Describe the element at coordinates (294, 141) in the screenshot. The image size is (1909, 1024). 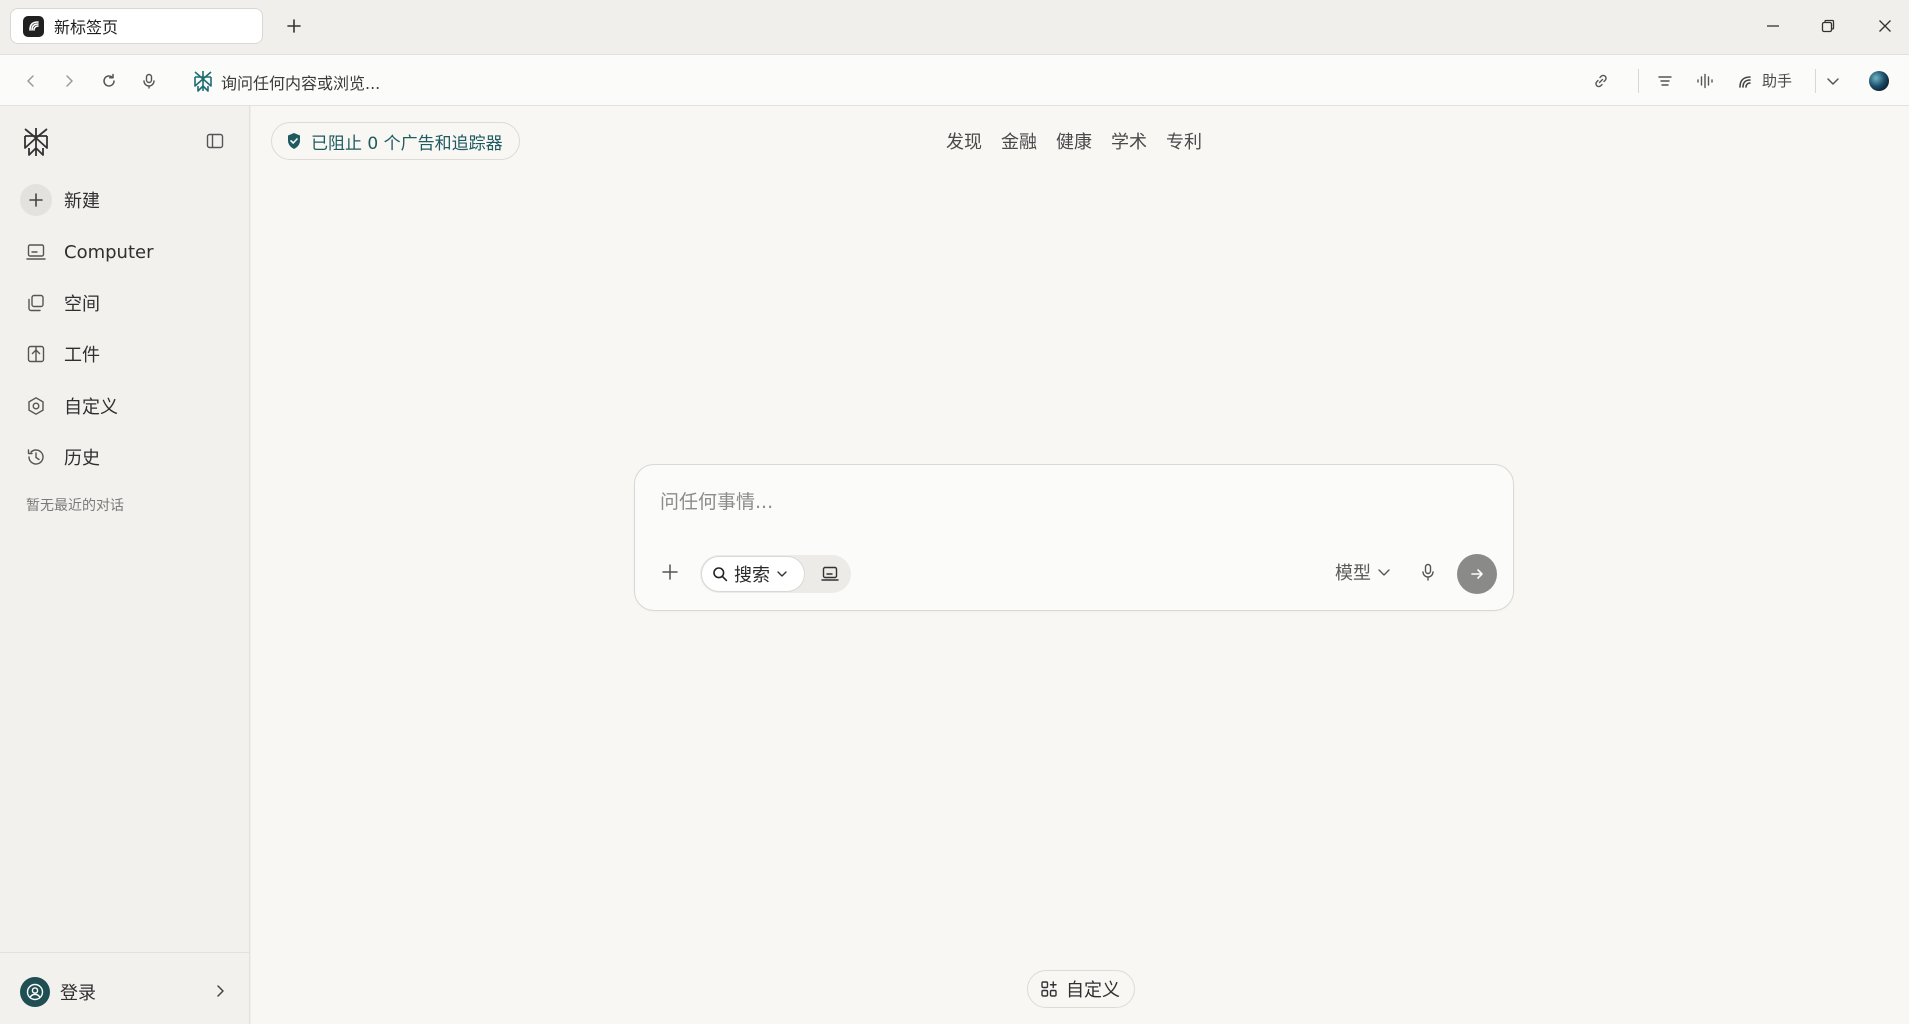
I see `shield-check-icon` at that location.